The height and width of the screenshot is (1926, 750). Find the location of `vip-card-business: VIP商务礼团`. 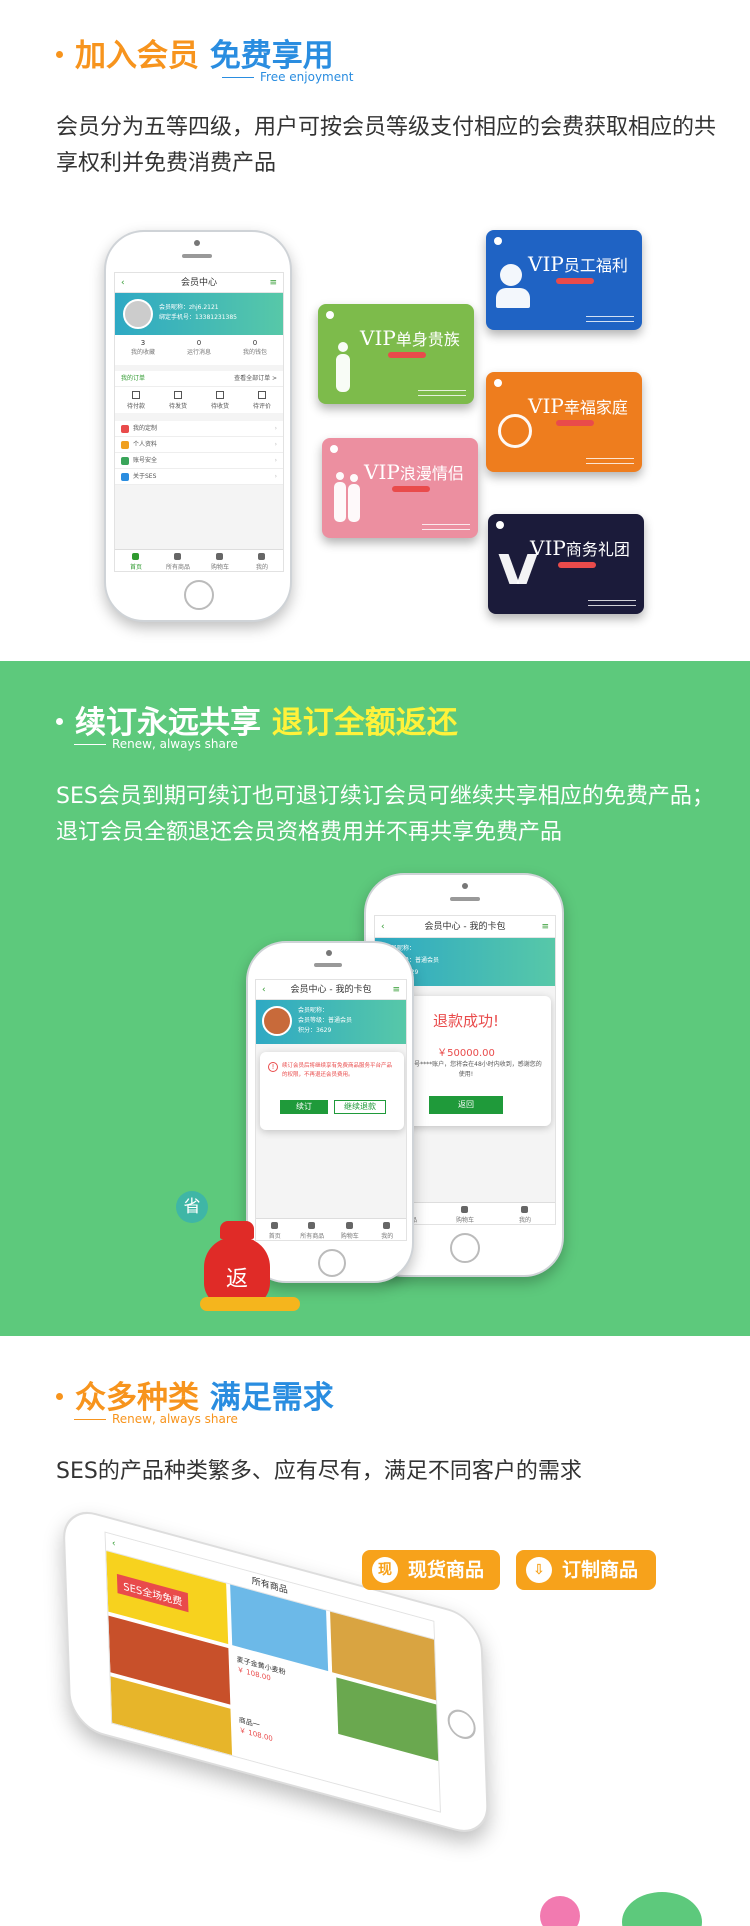

vip-card-business: VIP商务礼团 is located at coordinates (566, 564).